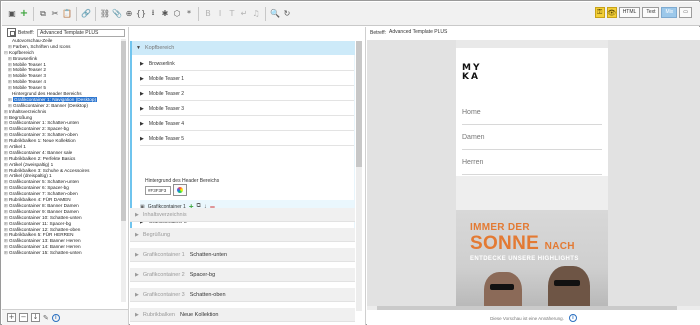 This screenshot has width=700, height=325. Describe the element at coordinates (123, 131) in the screenshot. I see `tree-scroll-thumb` at that location.